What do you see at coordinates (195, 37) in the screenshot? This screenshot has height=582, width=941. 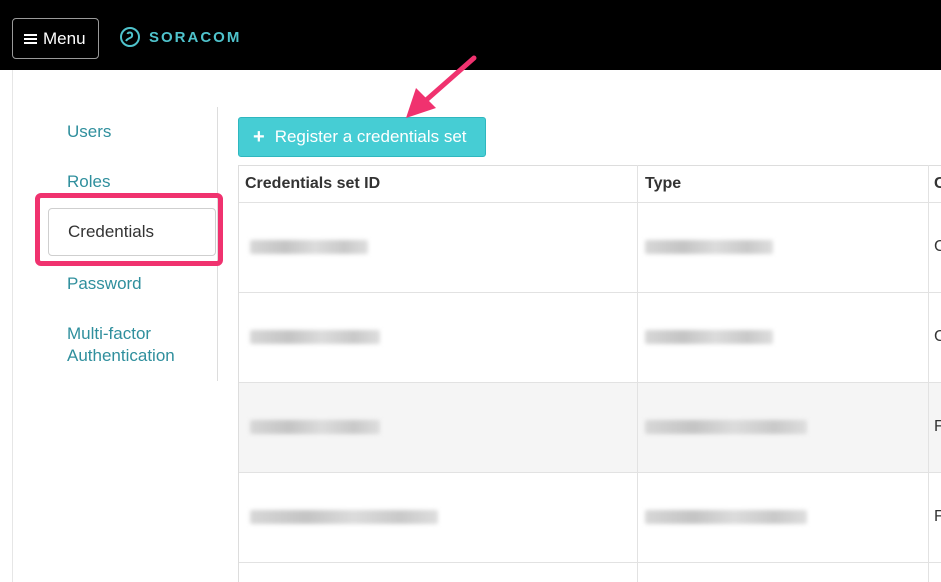 I see `logo-text: SORACOM` at bounding box center [195, 37].